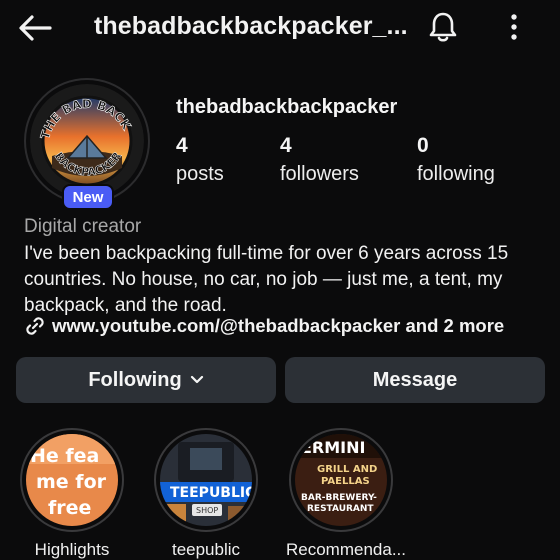 The width and height of the screenshot is (560, 560). Describe the element at coordinates (69, 508) in the screenshot. I see `highlight-cover-text: free` at that location.